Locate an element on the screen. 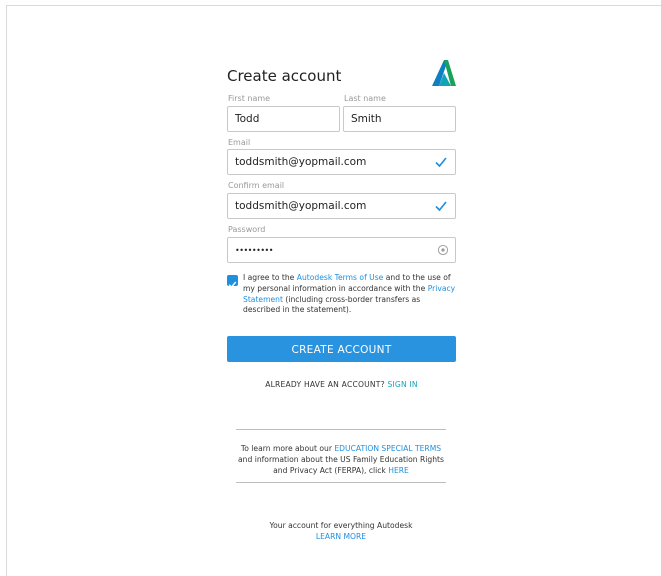  password-field: ••••••••• is located at coordinates (341, 250).